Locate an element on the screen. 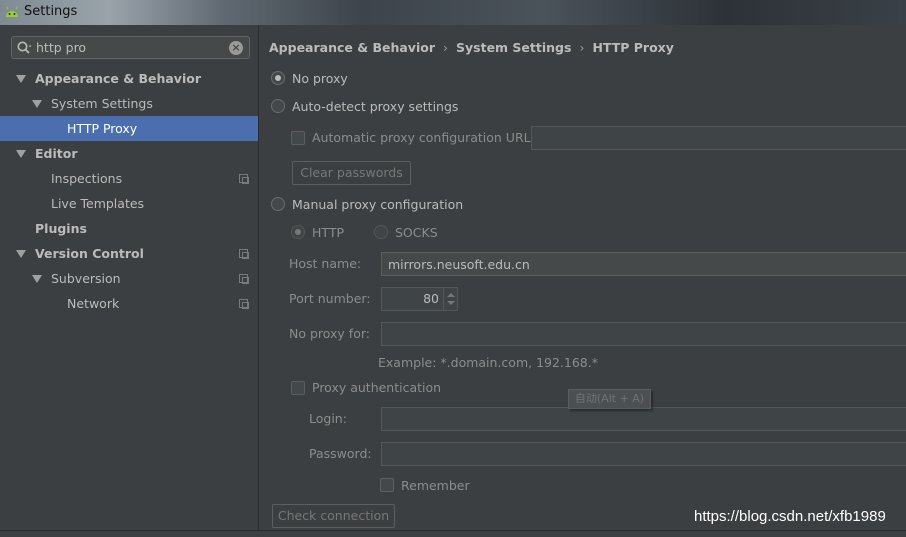 Image resolution: width=906 pixels, height=537 pixels. tree-item-label: System Settings is located at coordinates (102, 103).